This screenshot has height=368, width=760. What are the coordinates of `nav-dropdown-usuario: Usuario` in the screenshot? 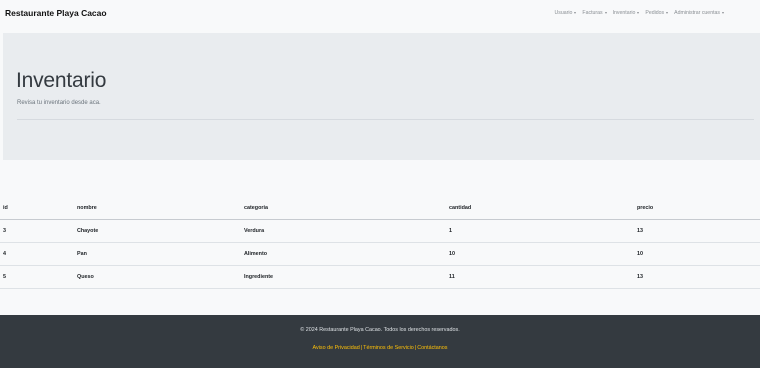 It's located at (566, 13).